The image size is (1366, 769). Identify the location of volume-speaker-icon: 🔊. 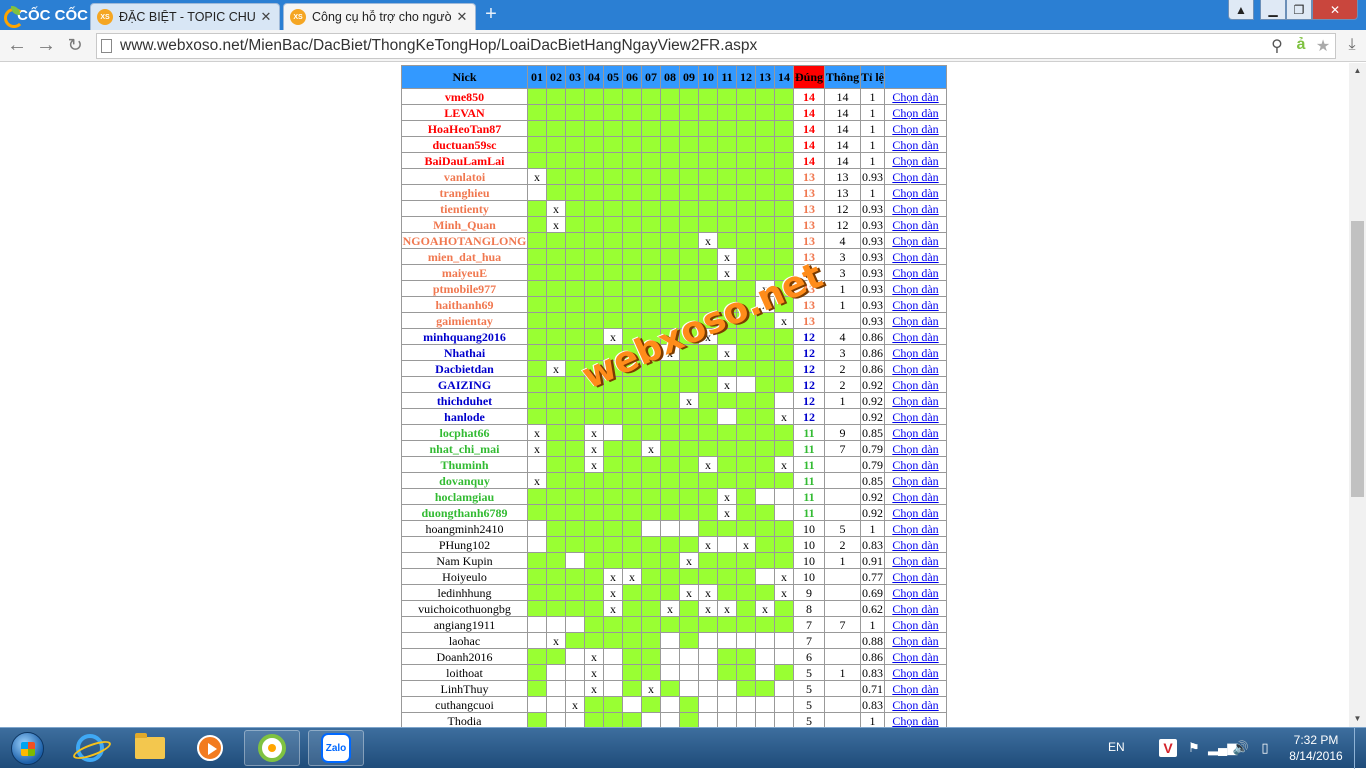
(1241, 748).